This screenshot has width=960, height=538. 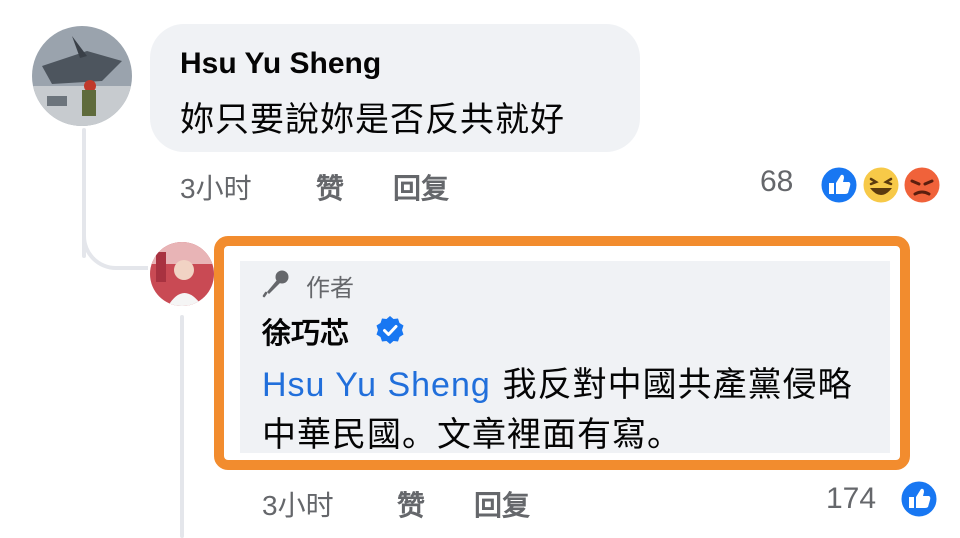 What do you see at coordinates (390, 330) in the screenshot?
I see `verified-badge-icon` at bounding box center [390, 330].